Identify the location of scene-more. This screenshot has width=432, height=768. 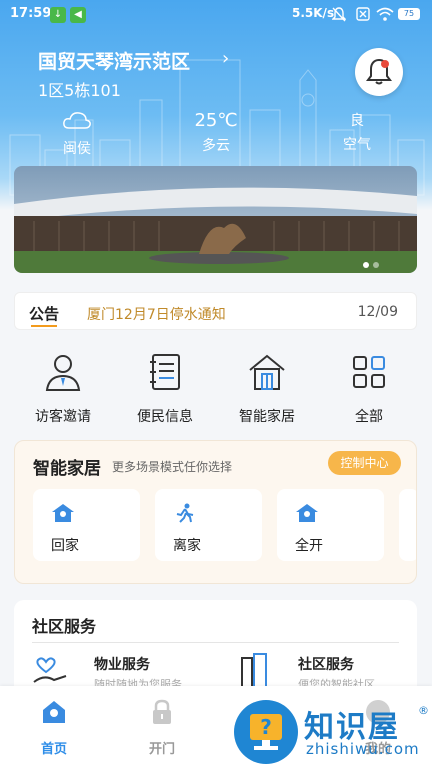
(407, 525).